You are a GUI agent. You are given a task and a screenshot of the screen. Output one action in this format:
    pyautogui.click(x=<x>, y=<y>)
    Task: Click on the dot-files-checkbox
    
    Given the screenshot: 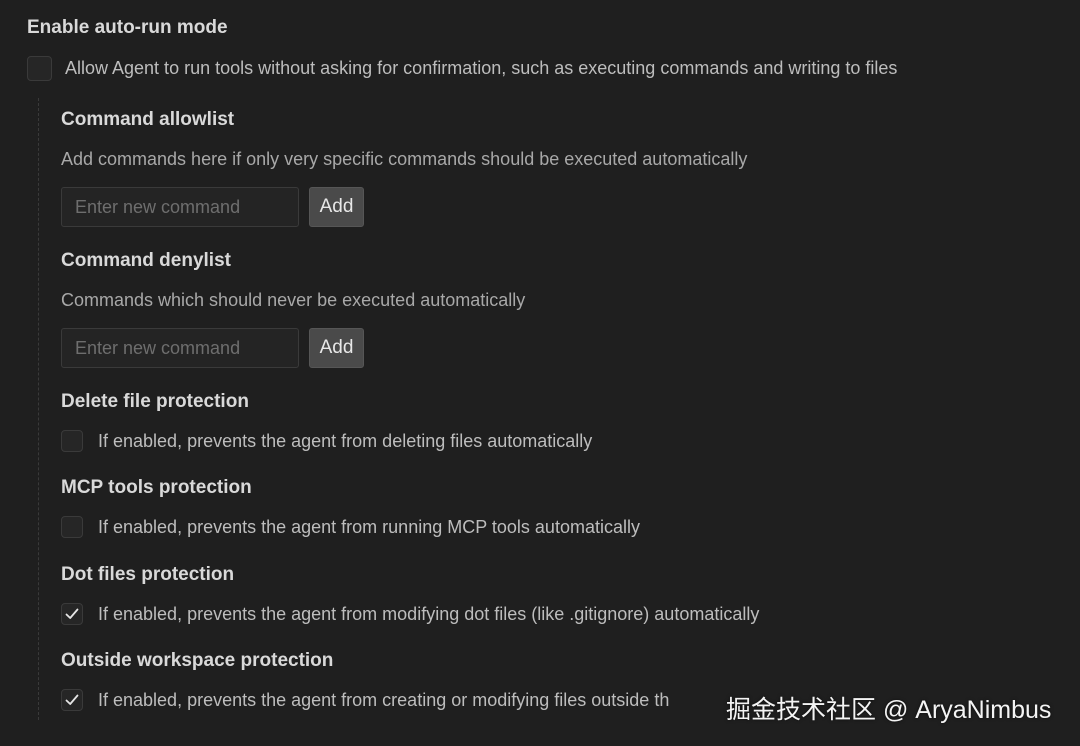 What is the action you would take?
    pyautogui.click(x=72, y=614)
    